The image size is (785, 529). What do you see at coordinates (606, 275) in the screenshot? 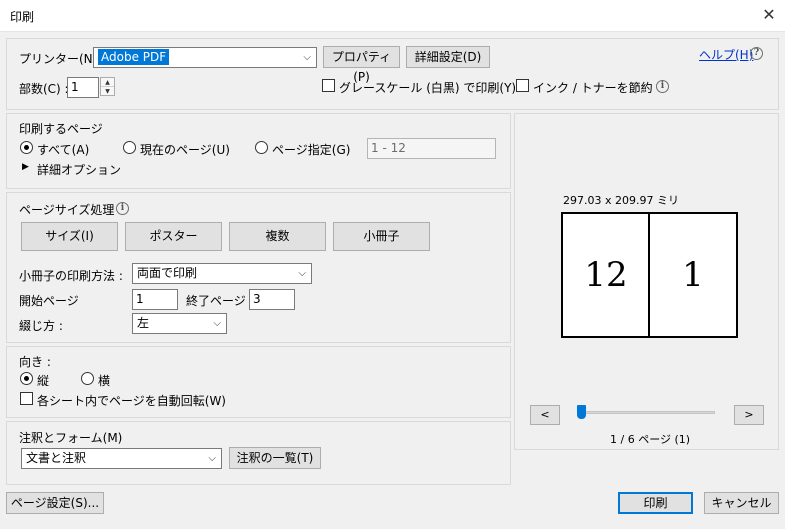
I see `preview-left-page: 12` at bounding box center [606, 275].